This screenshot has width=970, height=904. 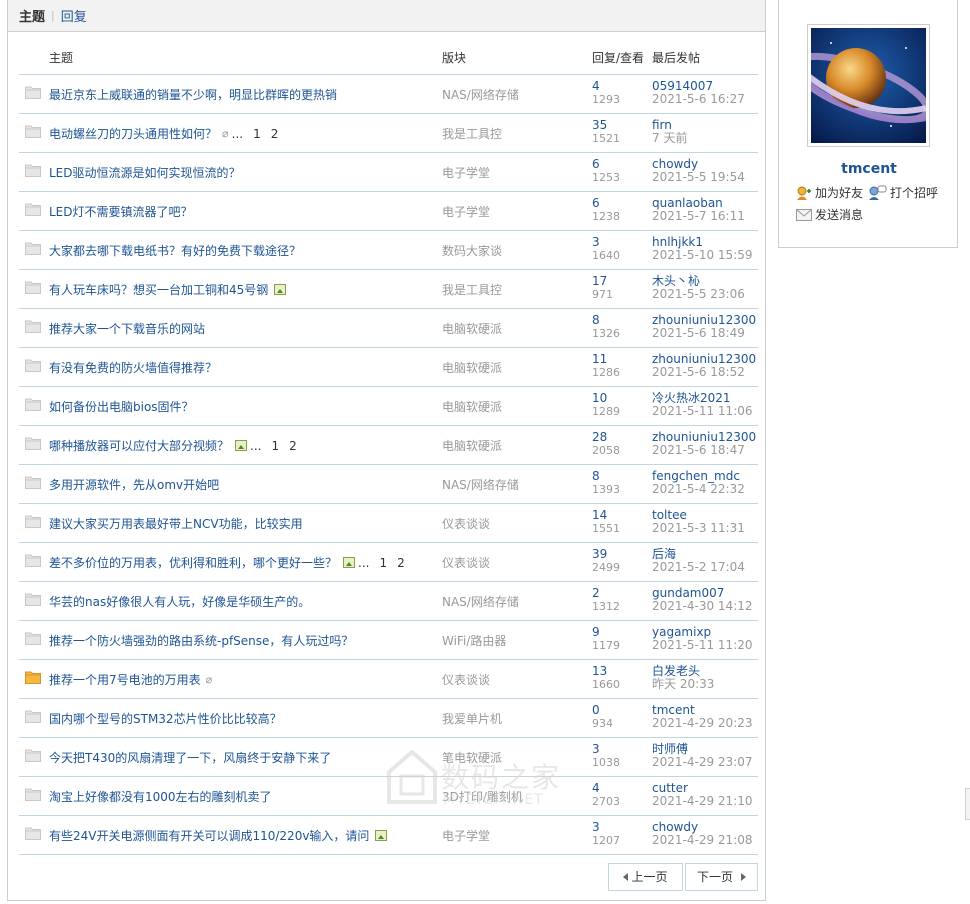 What do you see at coordinates (133, 133) in the screenshot?
I see `thread-title-link: 电动螺丝刀的刀头通用性如何？` at bounding box center [133, 133].